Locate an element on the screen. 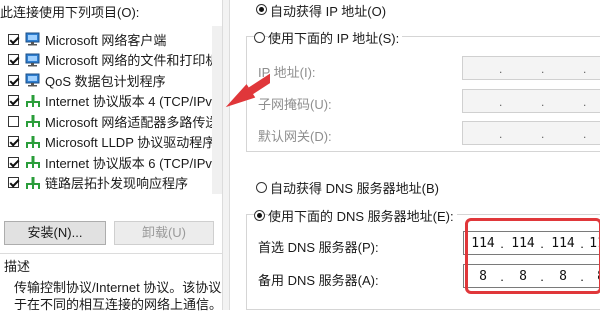 The width and height of the screenshot is (600, 313). item-label: 链路层拓扑发现响应程序 is located at coordinates (117, 183).